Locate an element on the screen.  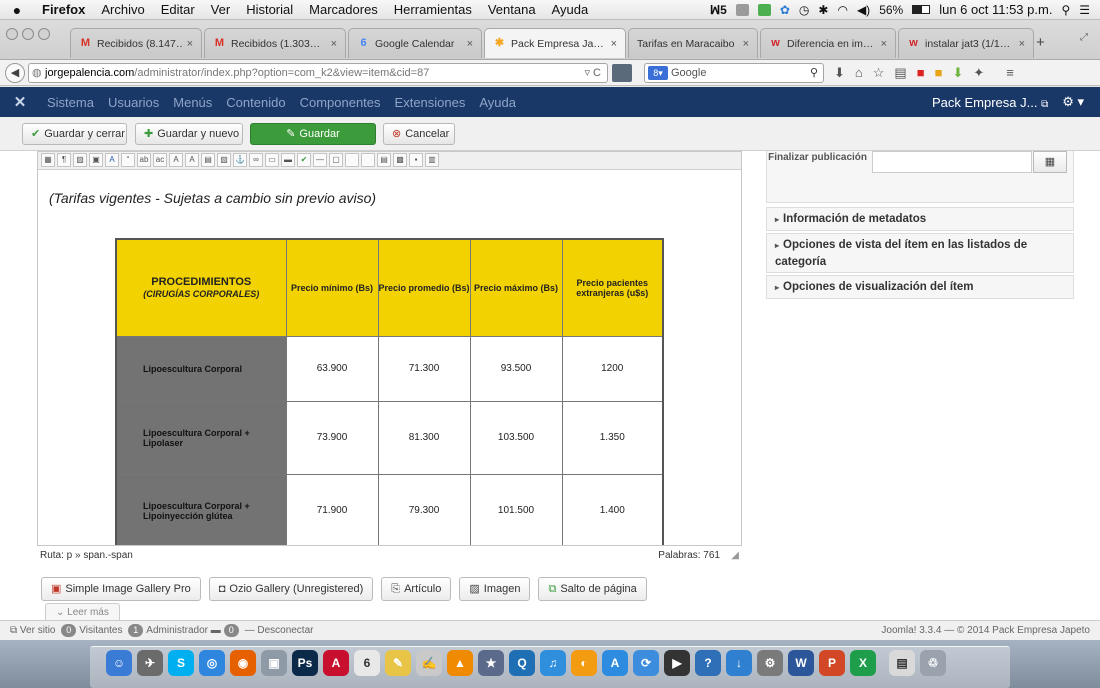
editor-quote-icon: “ is located at coordinates (128, 160).